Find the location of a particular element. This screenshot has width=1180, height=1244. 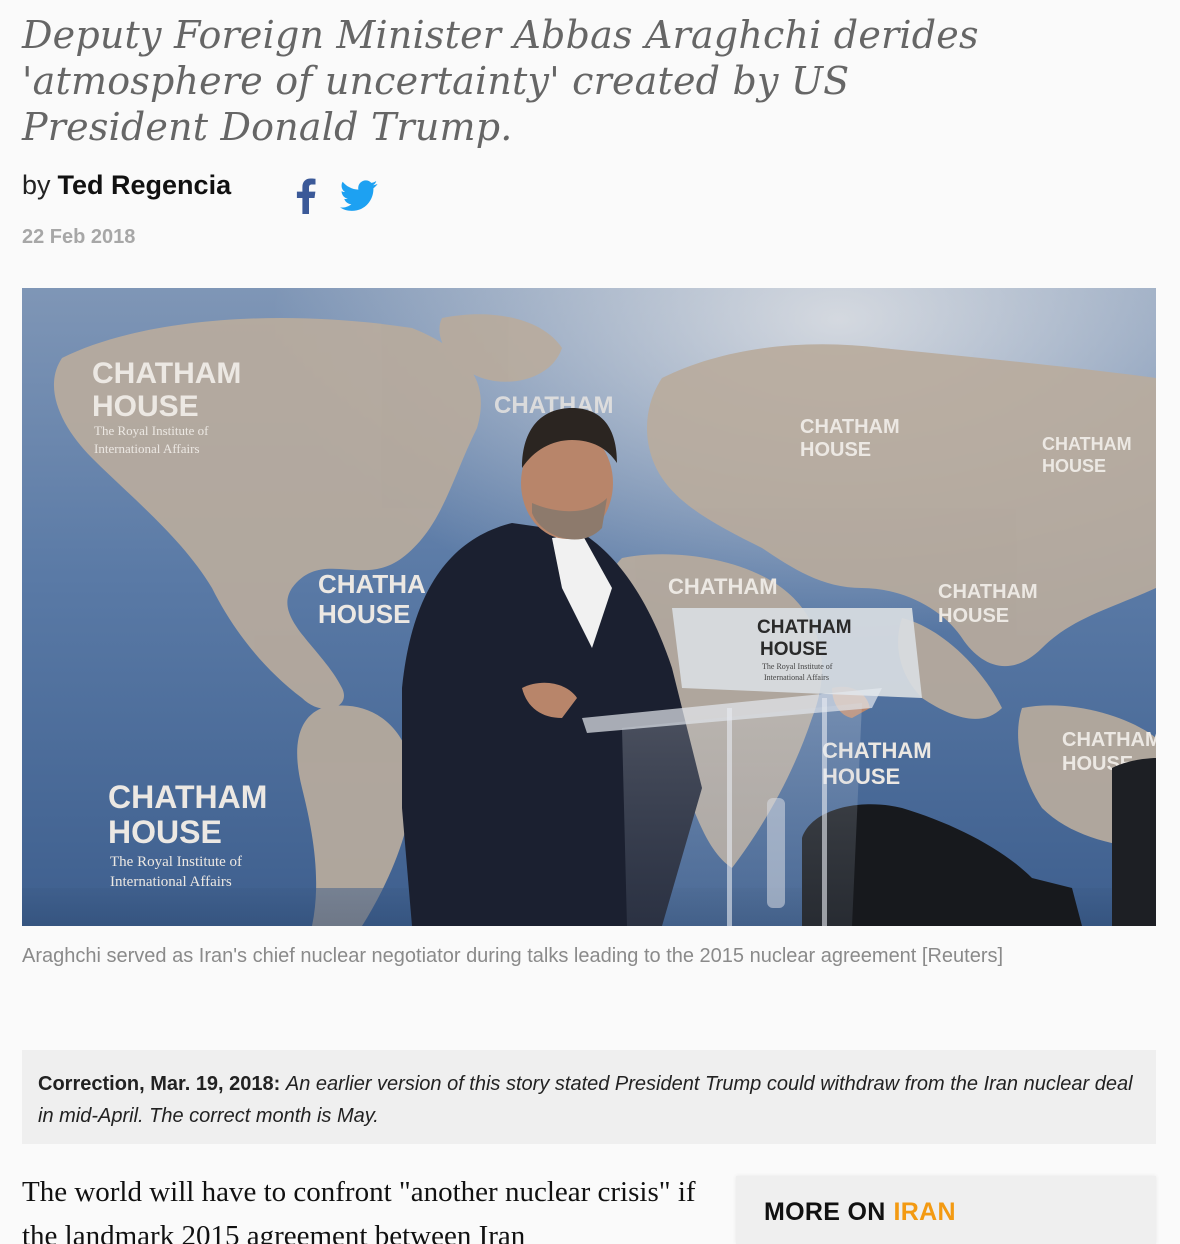

facebook-share-button is located at coordinates (306, 196).